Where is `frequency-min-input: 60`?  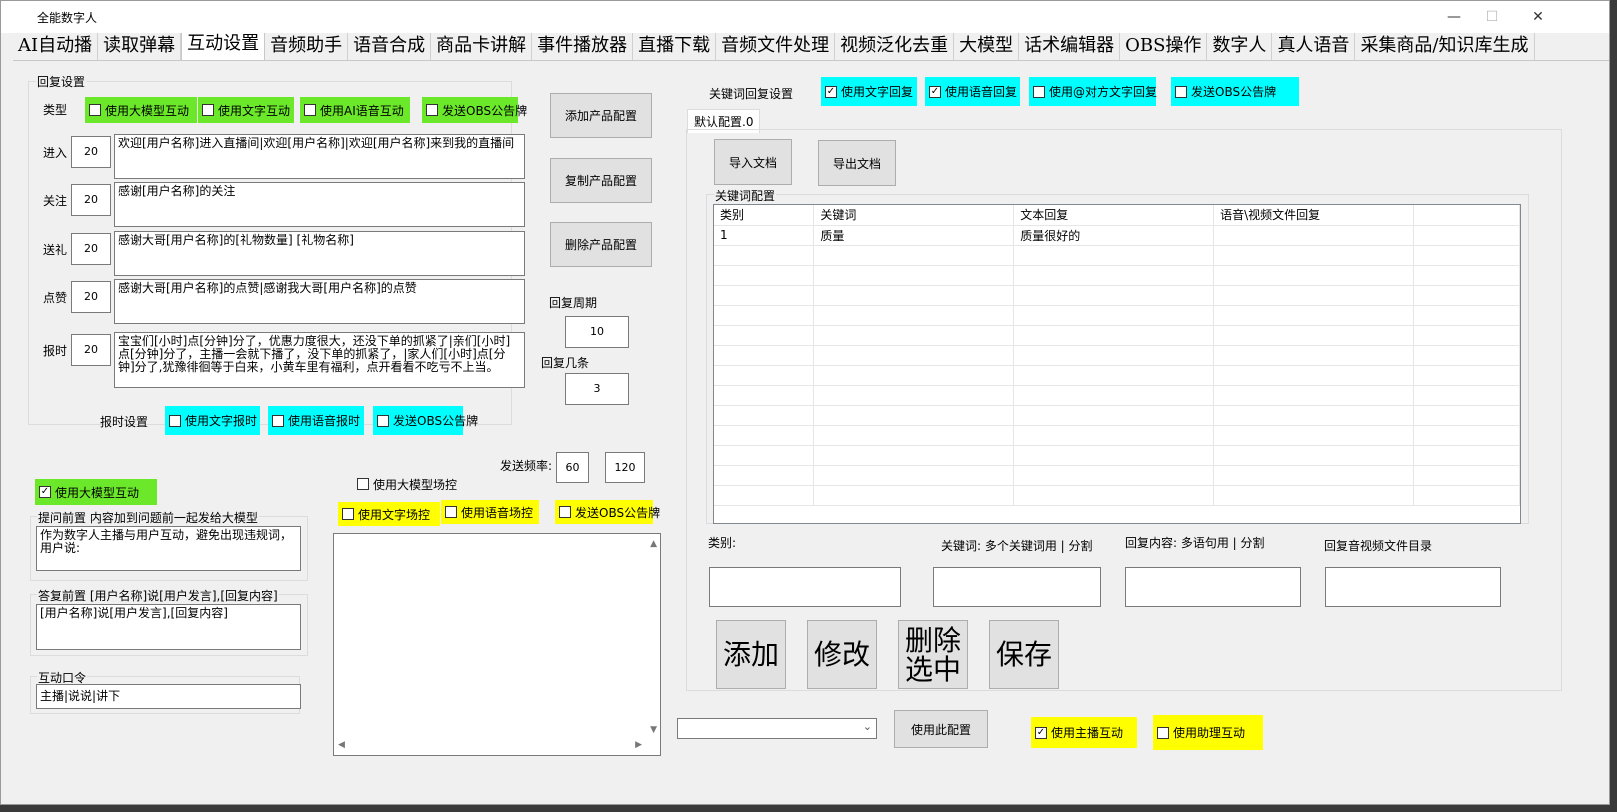 frequency-min-input: 60 is located at coordinates (572, 467).